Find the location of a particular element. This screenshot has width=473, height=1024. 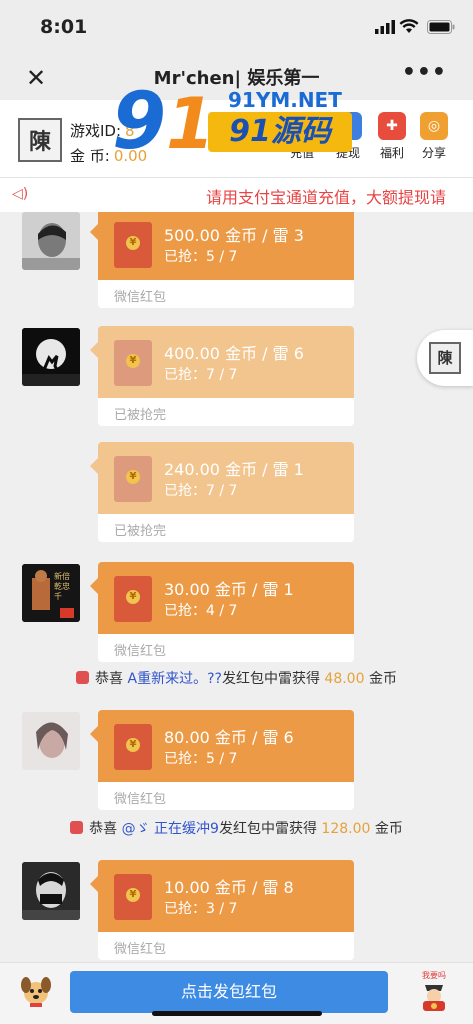

fortune-god-caption: 我要吗 is located at coordinates (434, 975).